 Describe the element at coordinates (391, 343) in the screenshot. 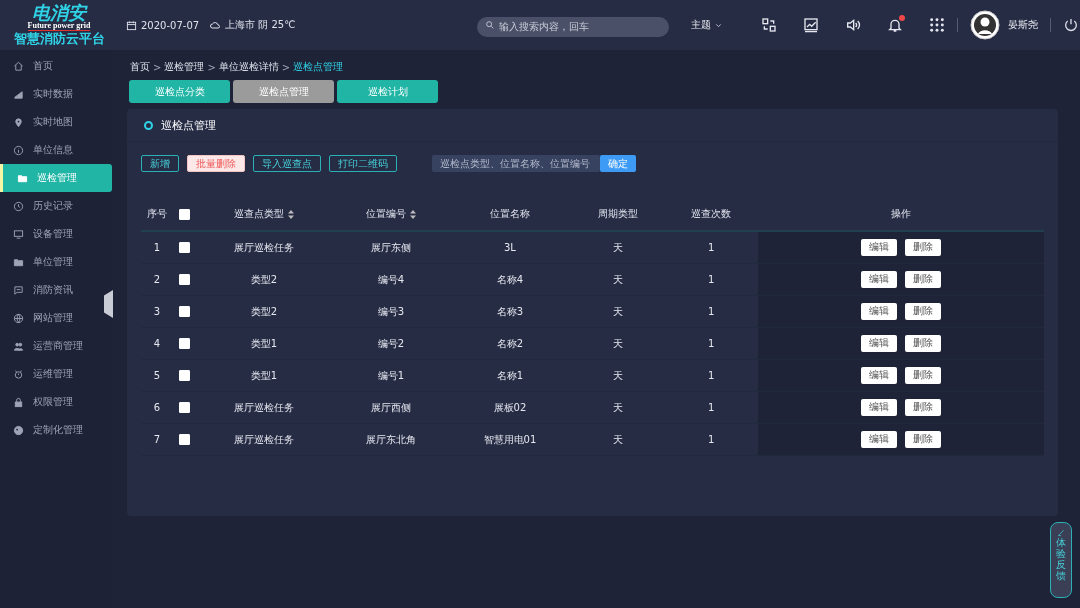

I see `table-cell: 编号2` at that location.